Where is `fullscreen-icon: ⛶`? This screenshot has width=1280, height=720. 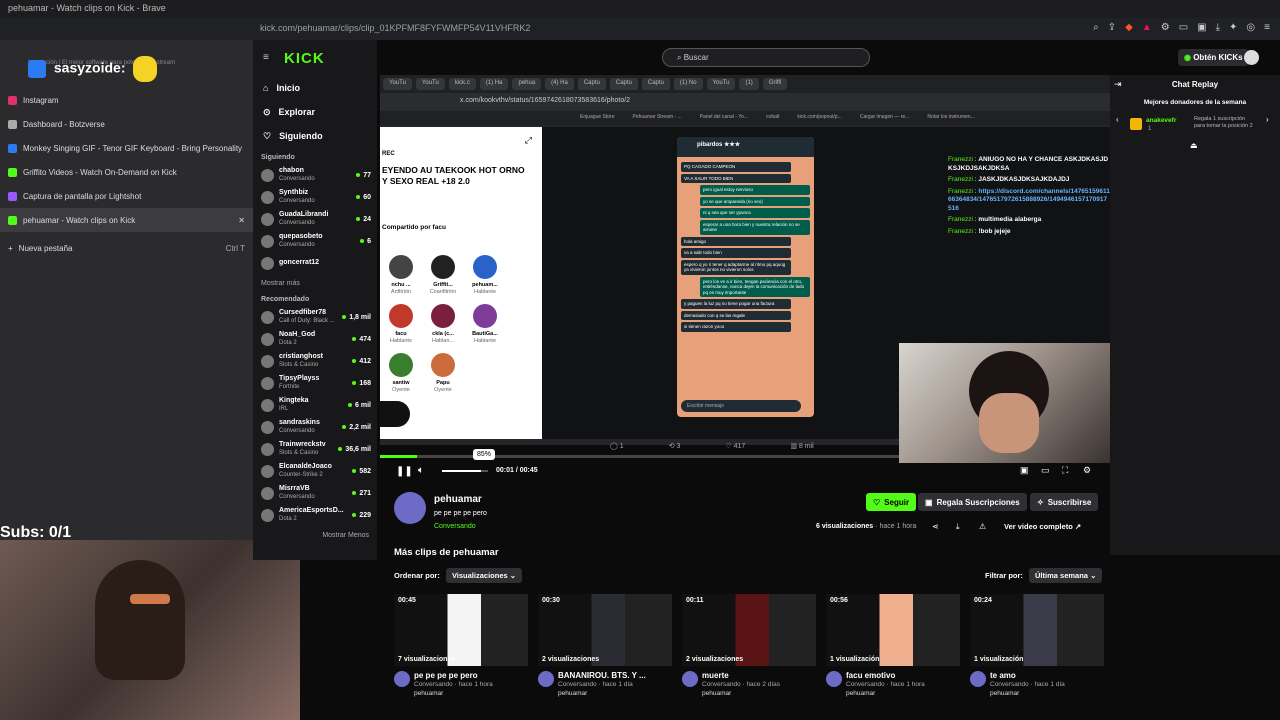
fullscreen-icon: ⛶ is located at coordinates (1065, 470).